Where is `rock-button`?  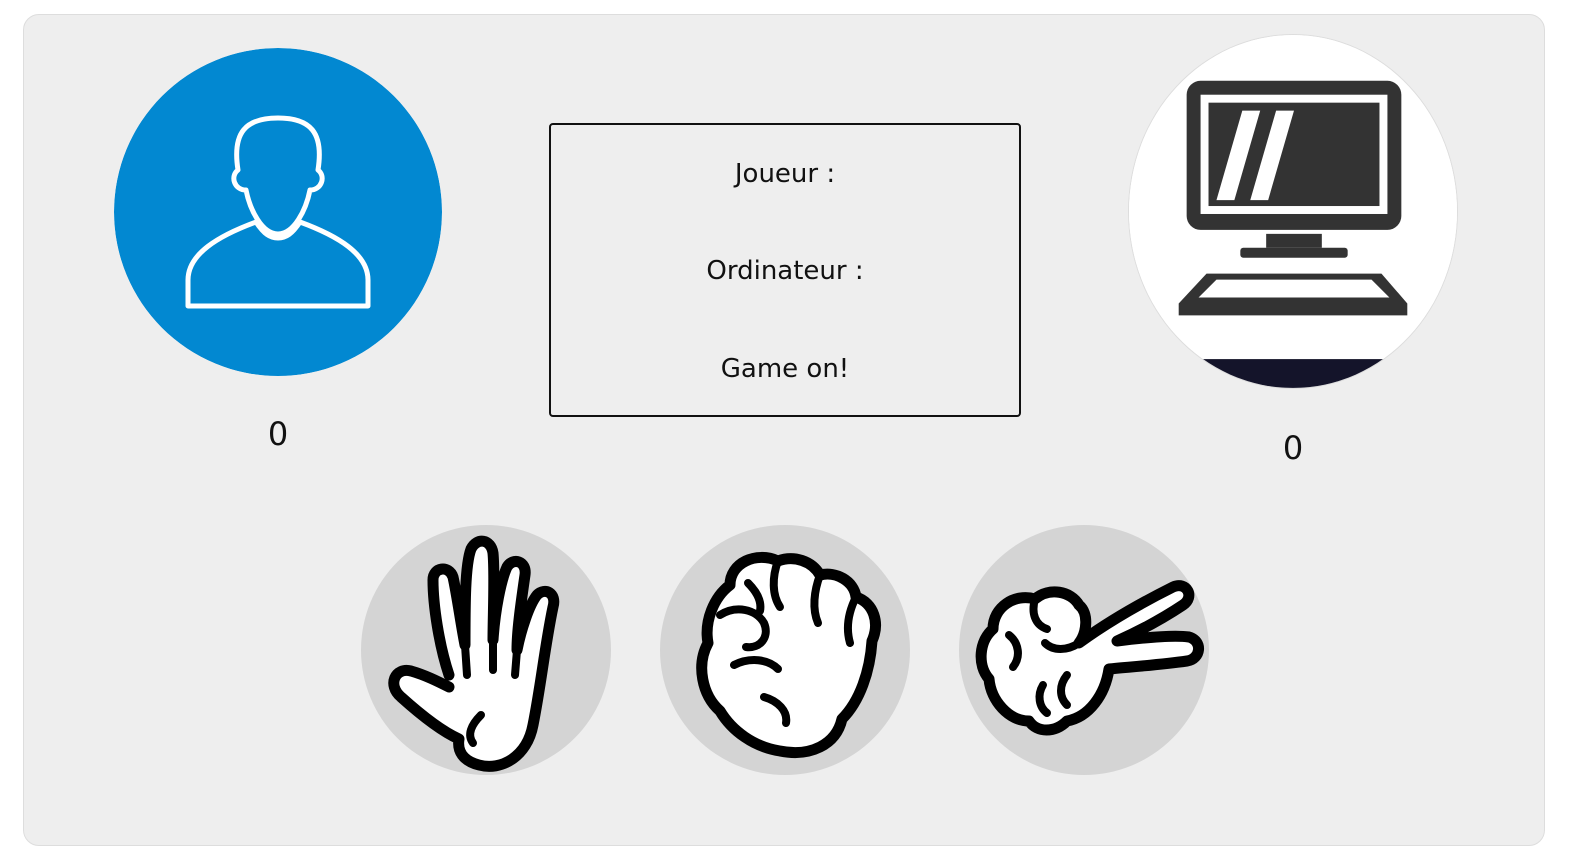
rock-button is located at coordinates (785, 650).